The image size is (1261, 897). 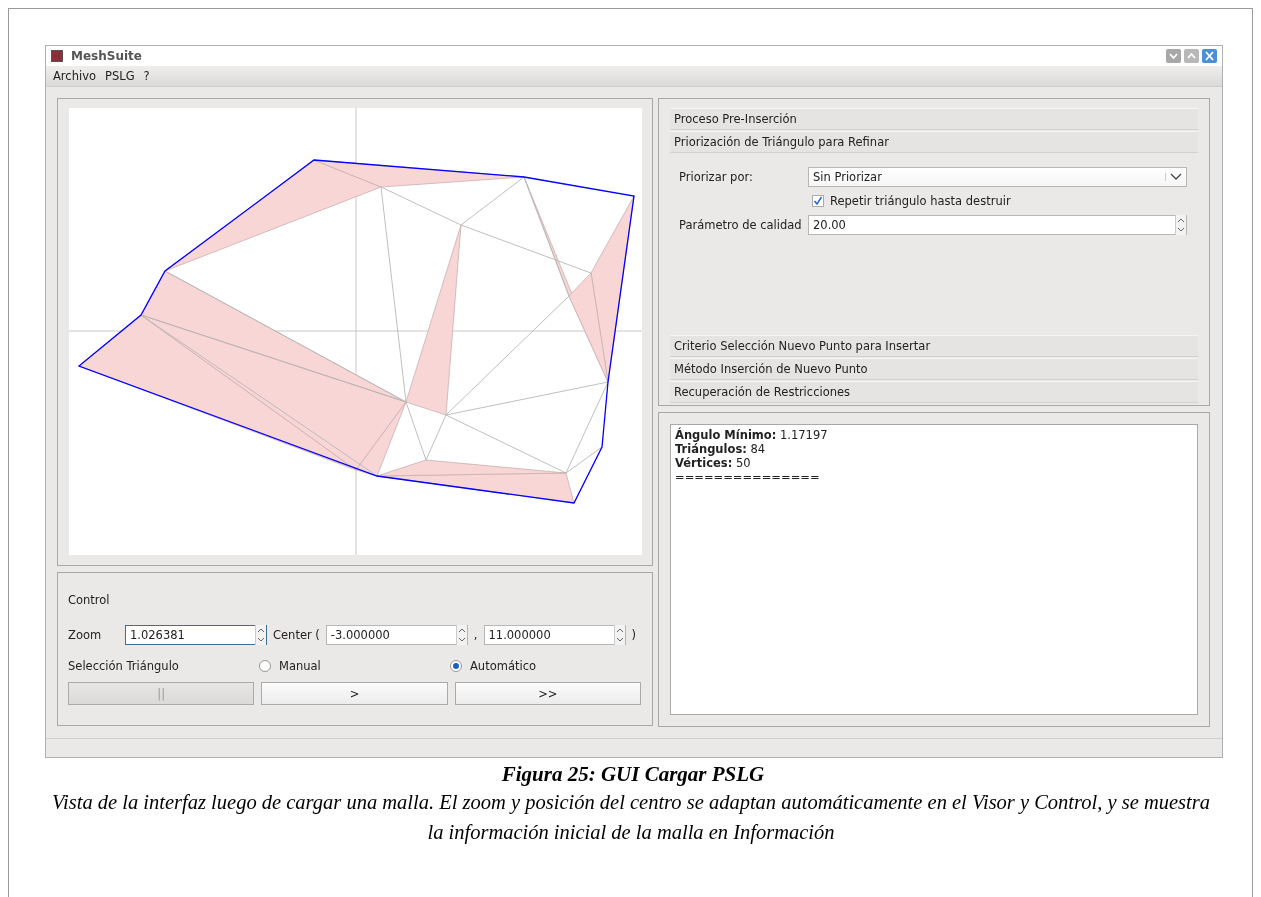 I want to click on control-title: Control, so click(x=89, y=601).